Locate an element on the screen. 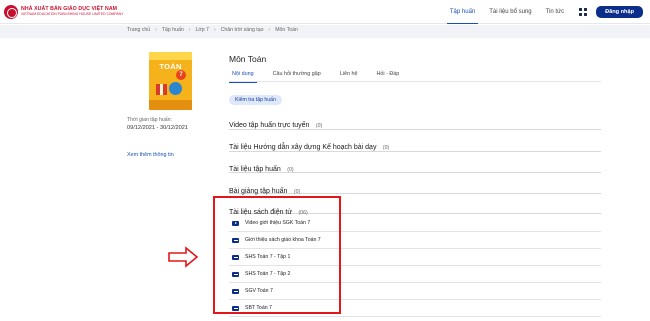 The height and width of the screenshot is (321, 650). tab-noi-dung: Nội dung is located at coordinates (243, 76).